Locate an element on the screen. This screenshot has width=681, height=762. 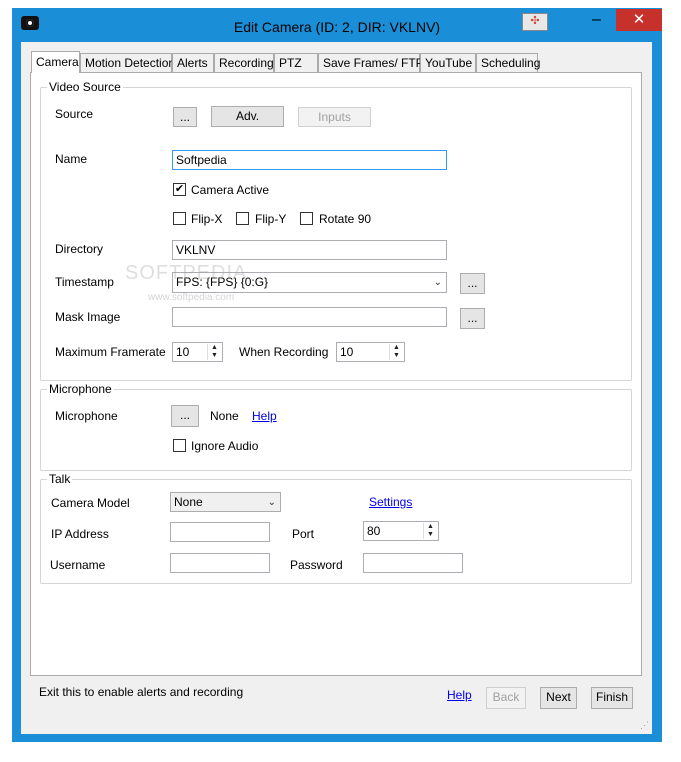
adv-button: Adv. is located at coordinates (247, 116).